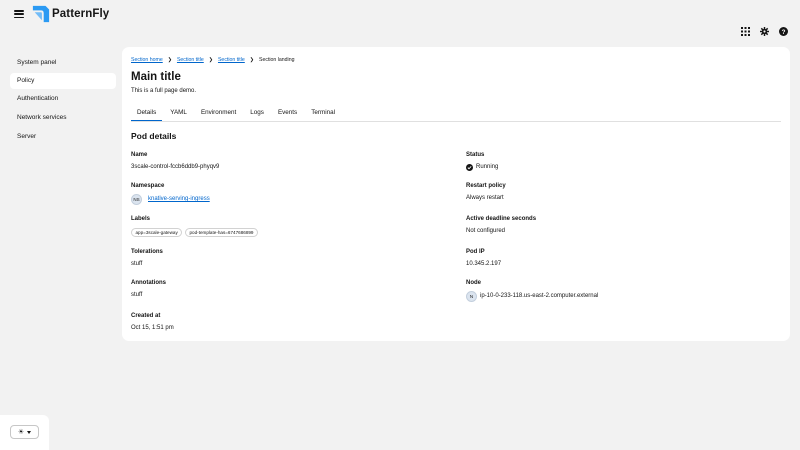  Describe the element at coordinates (469, 167) in the screenshot. I see `check-circle-icon` at that location.